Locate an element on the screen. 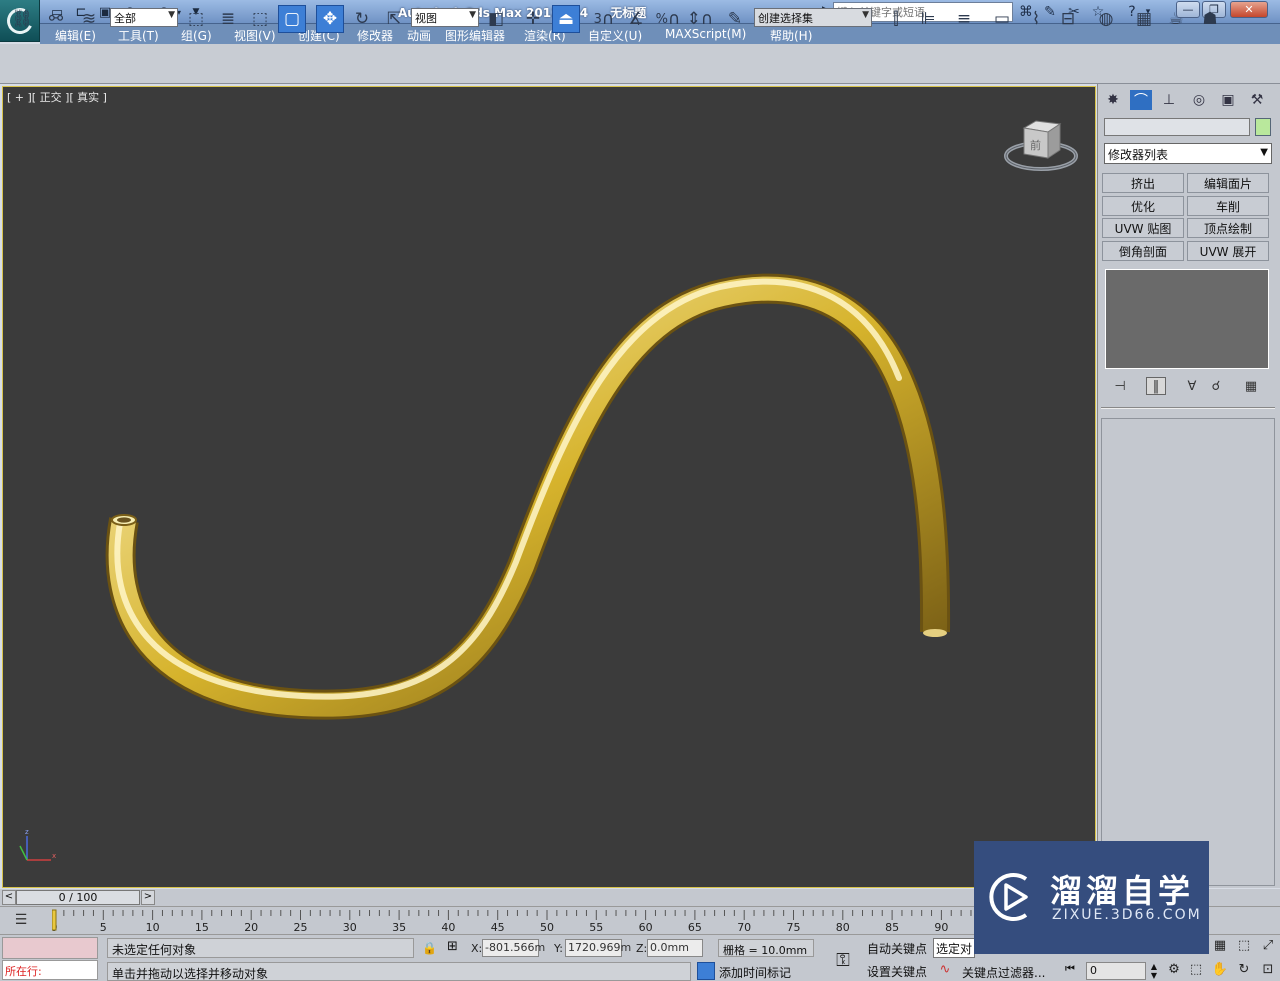  select-and-scale-icon: ⇱ is located at coordinates (394, 19).